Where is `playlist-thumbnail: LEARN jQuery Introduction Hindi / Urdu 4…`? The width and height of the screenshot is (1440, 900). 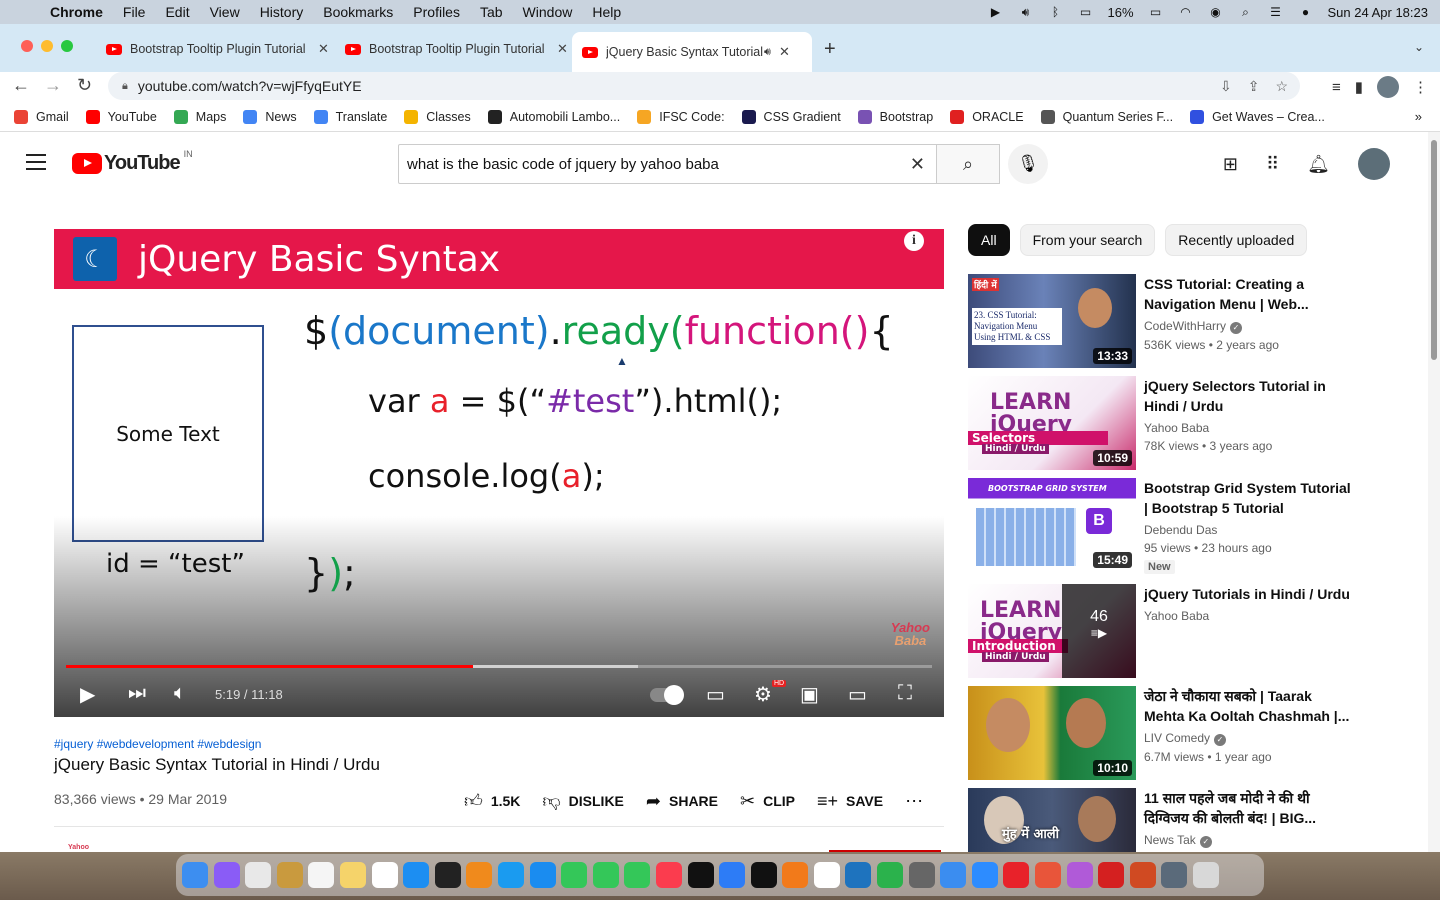 playlist-thumbnail: LEARN jQuery Introduction Hindi / Urdu 4… is located at coordinates (1052, 631).